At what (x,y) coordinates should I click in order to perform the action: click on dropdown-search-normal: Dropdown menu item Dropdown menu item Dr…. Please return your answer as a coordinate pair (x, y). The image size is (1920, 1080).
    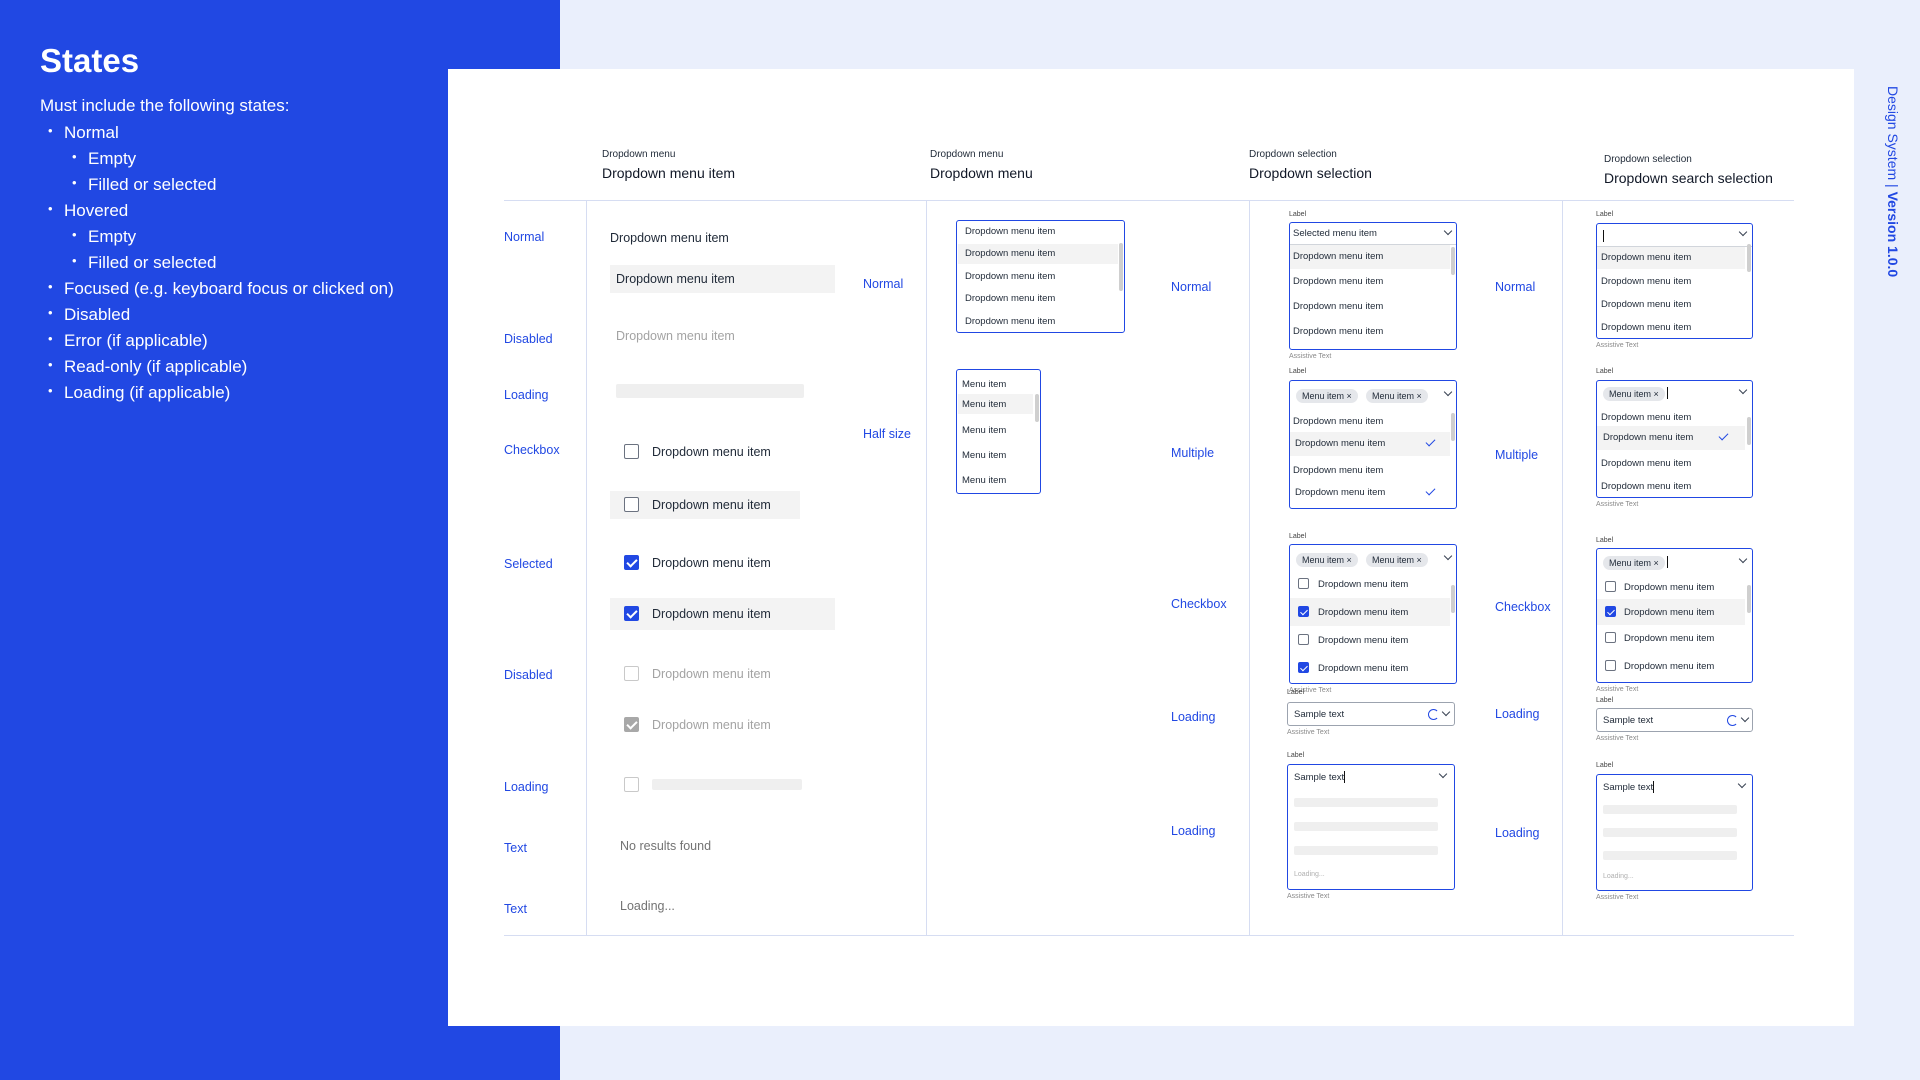
    Looking at the image, I should click on (1674, 281).